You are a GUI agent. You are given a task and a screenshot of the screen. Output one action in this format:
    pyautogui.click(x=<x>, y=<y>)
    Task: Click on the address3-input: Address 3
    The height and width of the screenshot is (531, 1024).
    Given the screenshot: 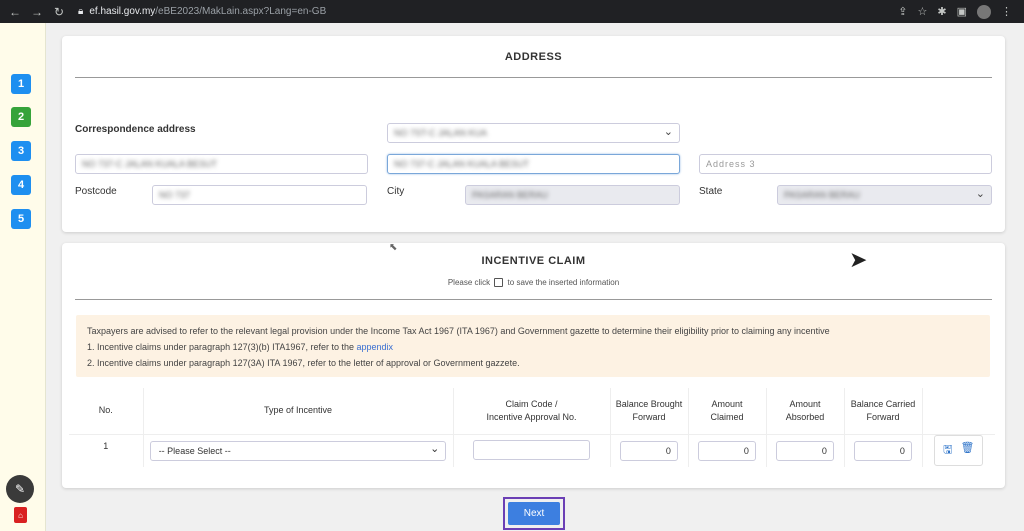 What is the action you would take?
    pyautogui.click(x=845, y=164)
    